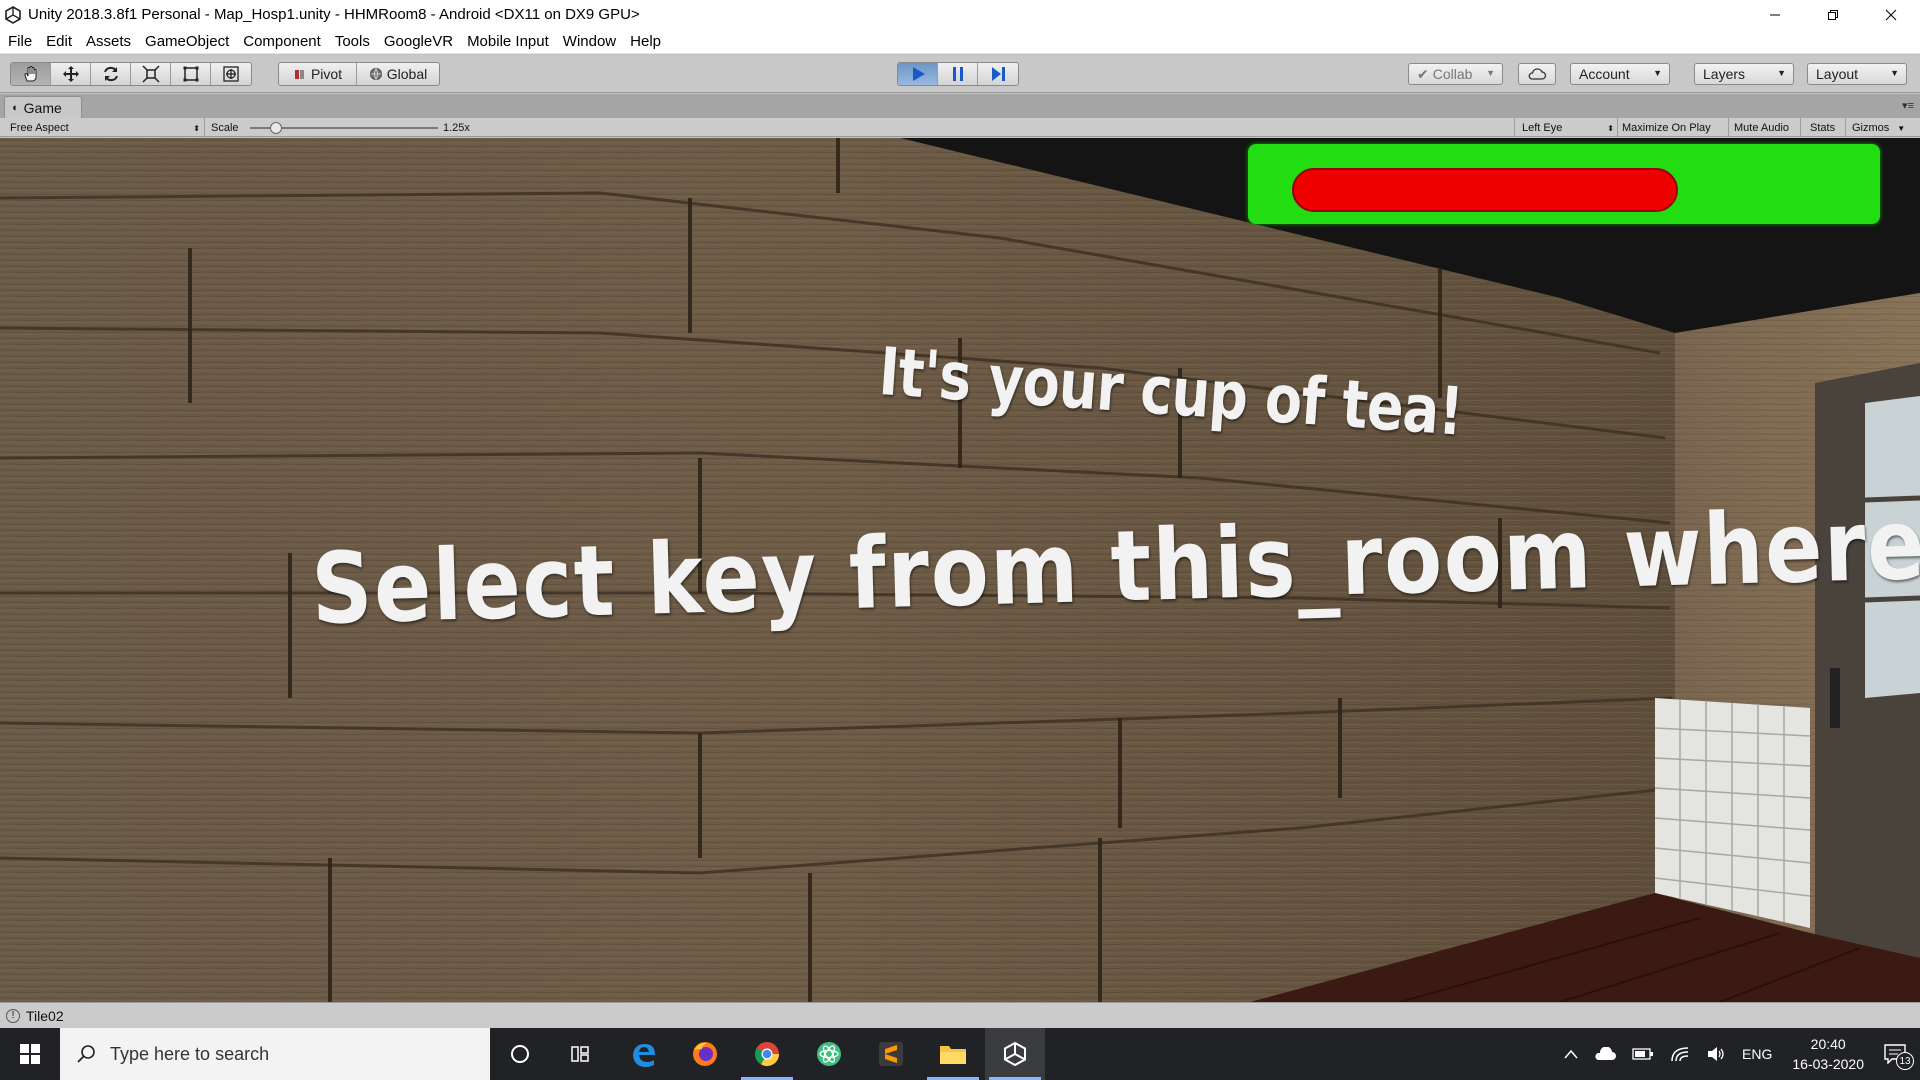 This screenshot has height=1080, width=1920. What do you see at coordinates (39, 128) in the screenshot?
I see `aspect-label: Free Aspect` at bounding box center [39, 128].